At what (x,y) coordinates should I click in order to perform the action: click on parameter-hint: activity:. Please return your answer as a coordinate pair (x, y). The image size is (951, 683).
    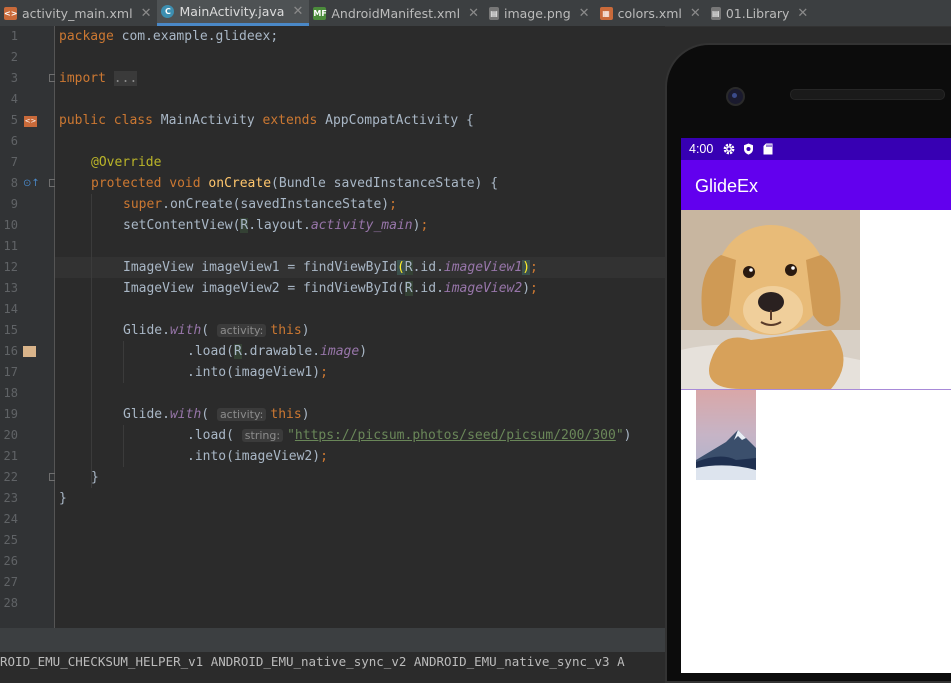
    Looking at the image, I should click on (241, 414).